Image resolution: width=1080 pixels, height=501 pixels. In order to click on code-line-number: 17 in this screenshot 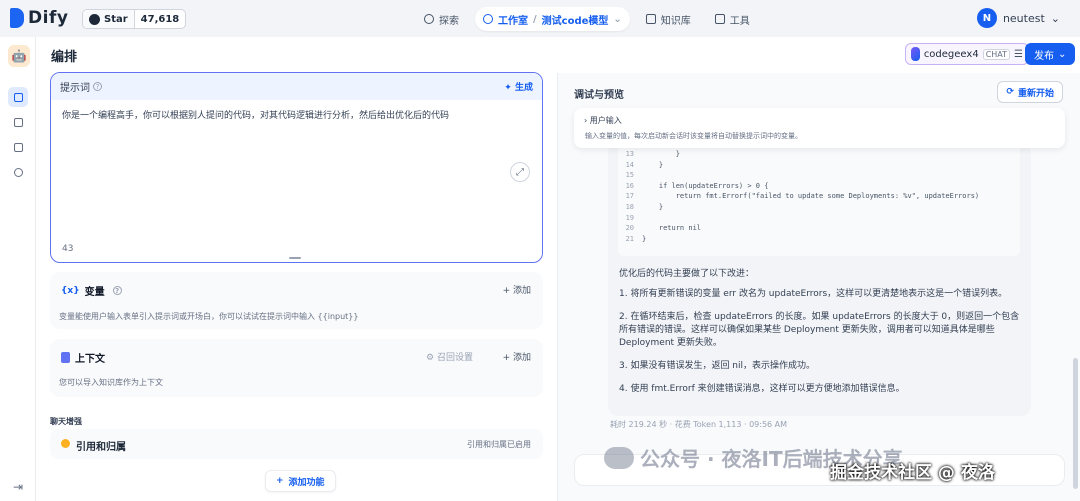, I will do `click(629, 196)`.